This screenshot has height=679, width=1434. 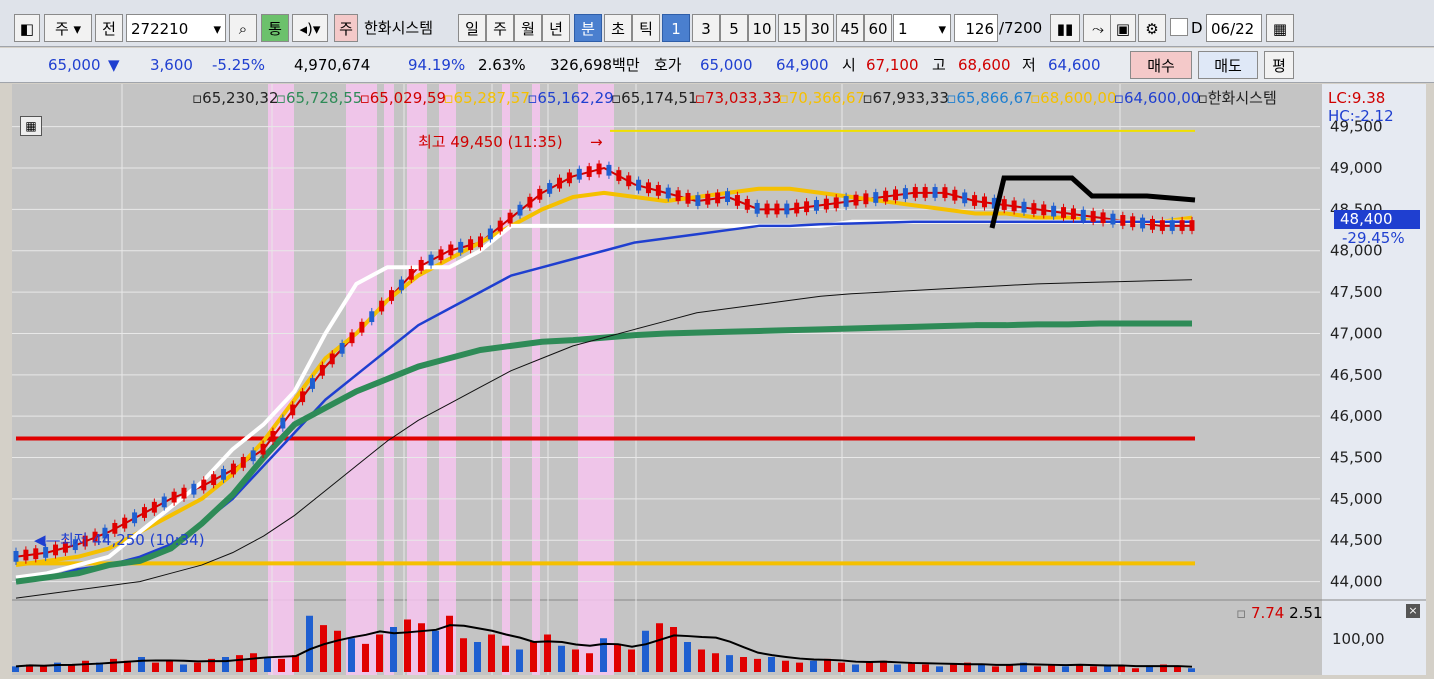 I want to click on y-tick-label-3: 45,500, so click(x=1356, y=458).